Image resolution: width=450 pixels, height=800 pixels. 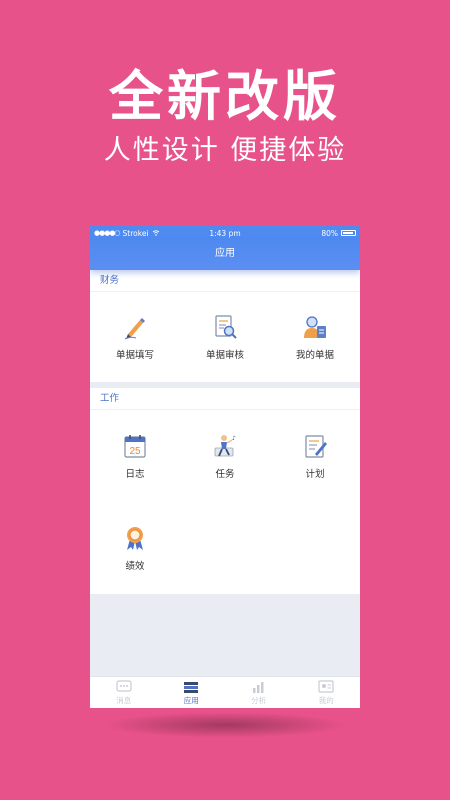 What do you see at coordinates (348, 233) in the screenshot?
I see `battery-icon` at bounding box center [348, 233].